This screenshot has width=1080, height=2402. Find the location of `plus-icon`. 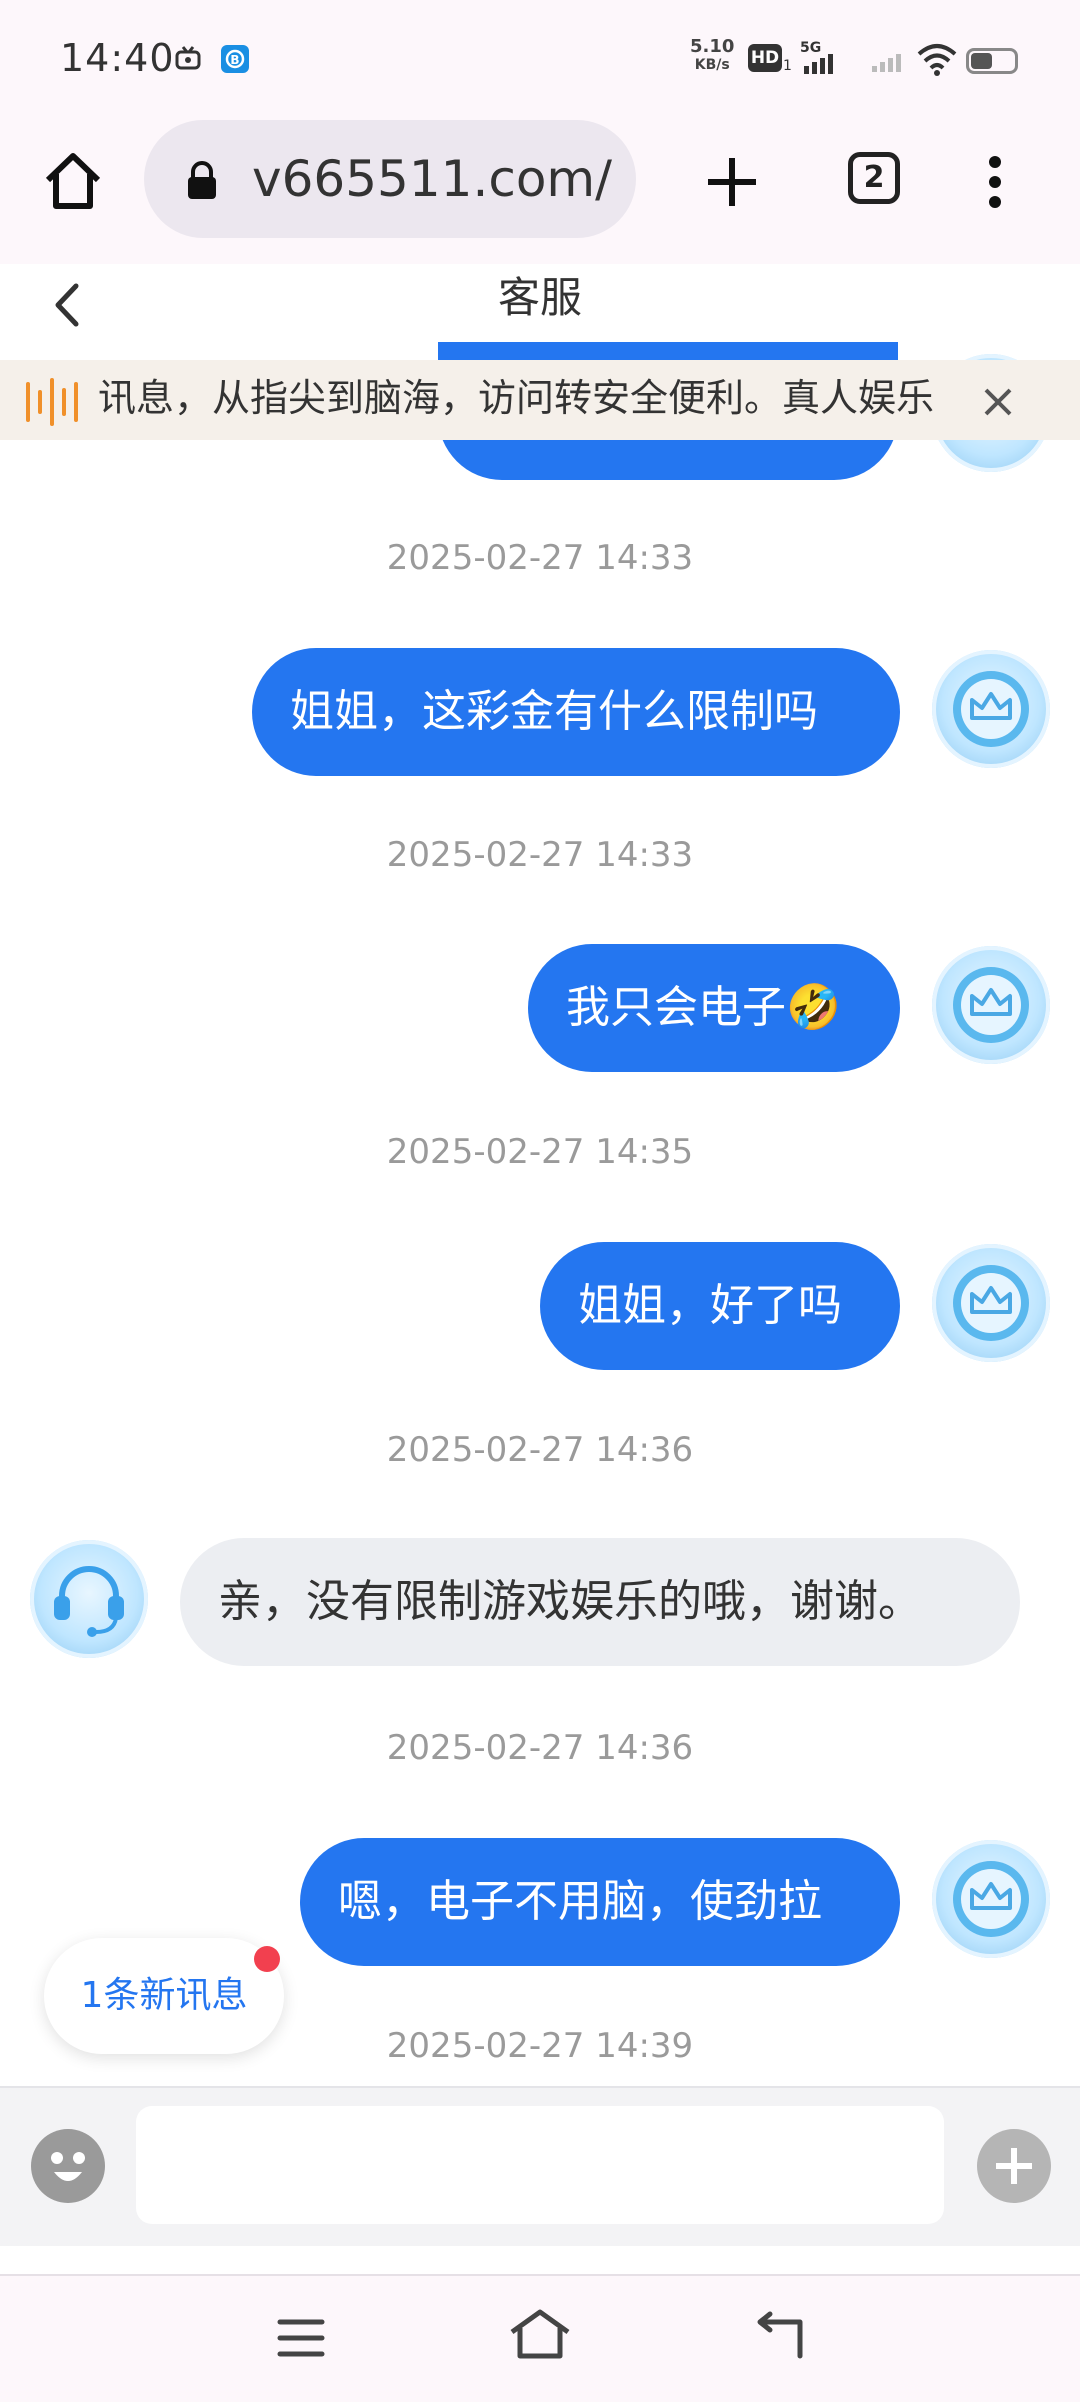

plus-icon is located at coordinates (732, 182).